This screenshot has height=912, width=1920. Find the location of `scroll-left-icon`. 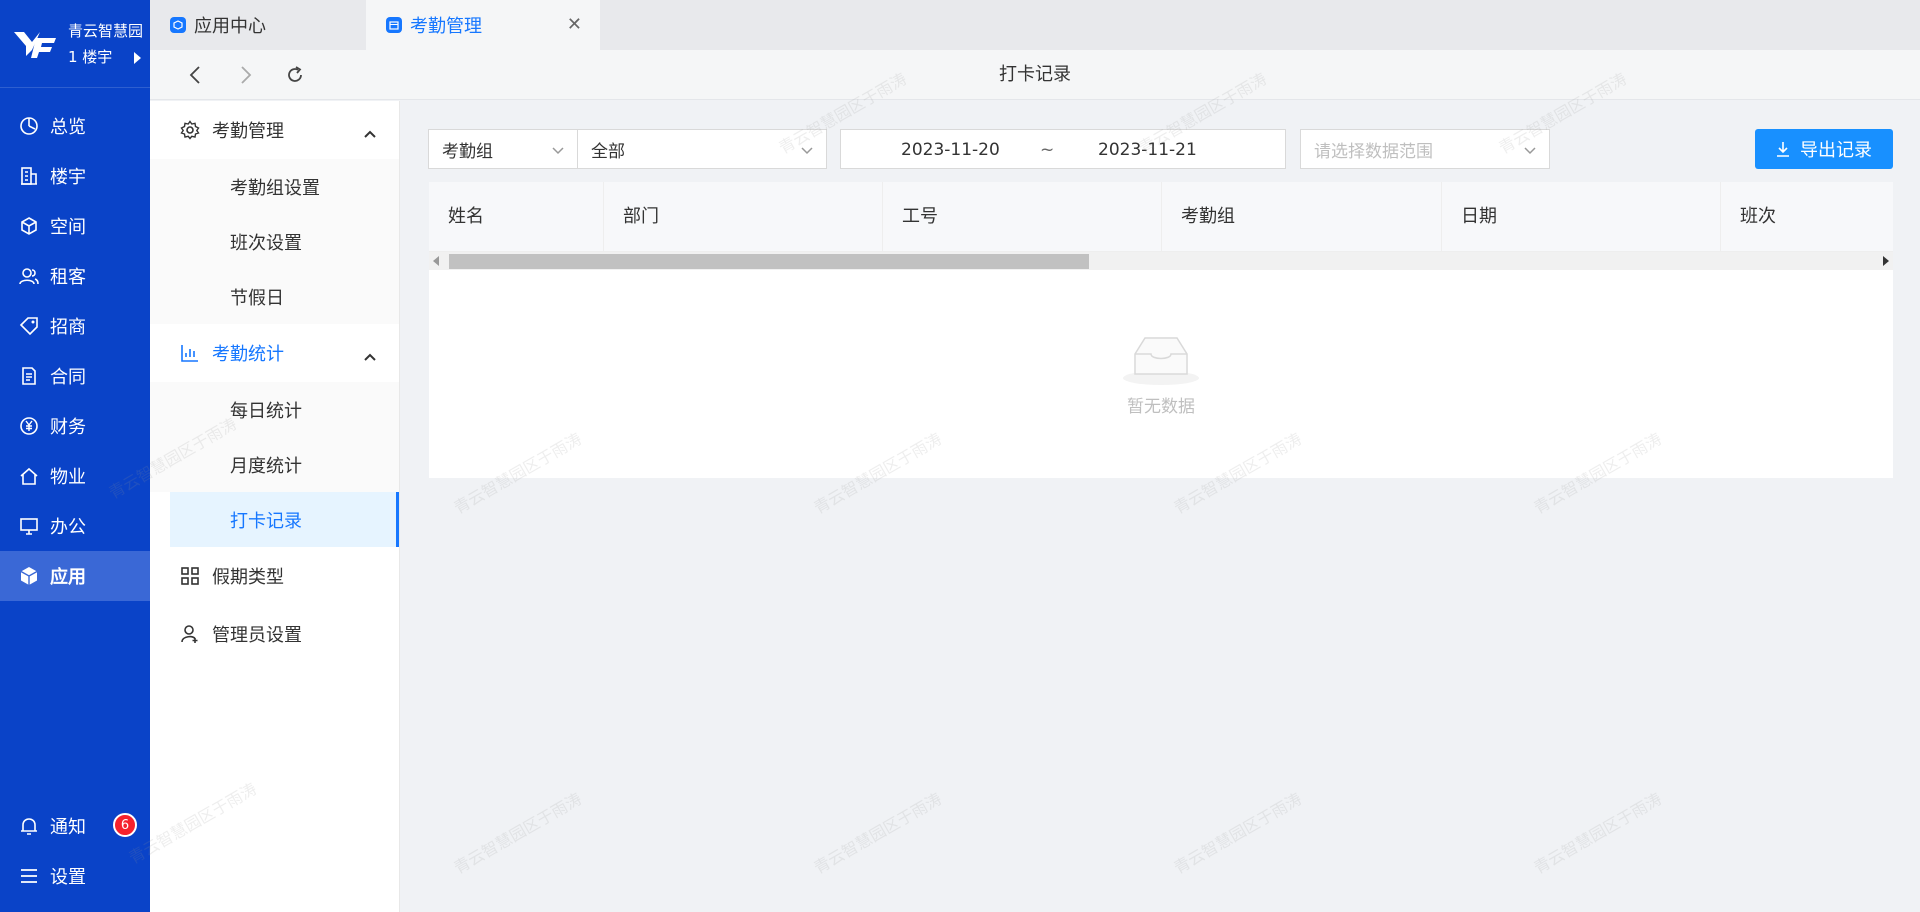

scroll-left-icon is located at coordinates (436, 261).